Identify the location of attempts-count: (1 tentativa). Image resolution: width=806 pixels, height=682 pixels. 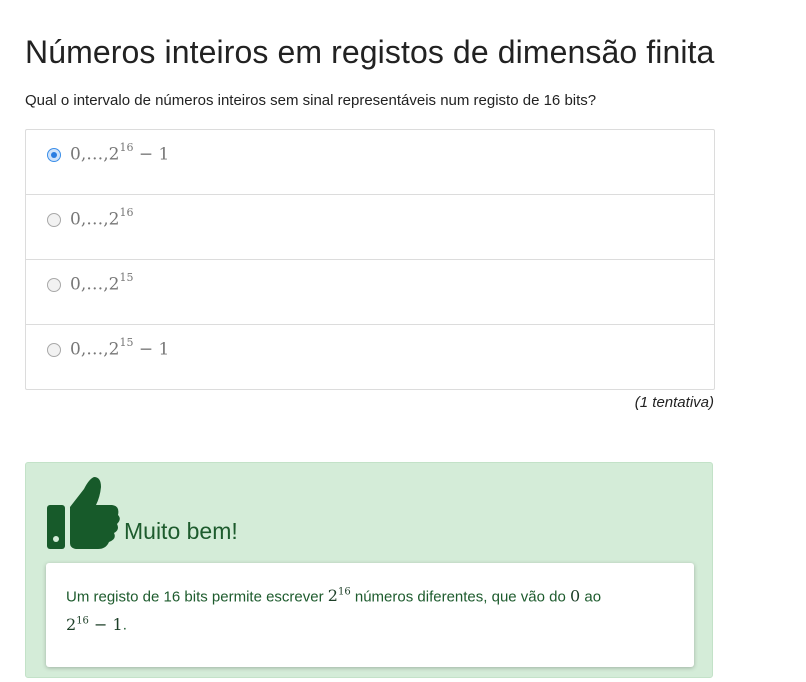
(674, 402).